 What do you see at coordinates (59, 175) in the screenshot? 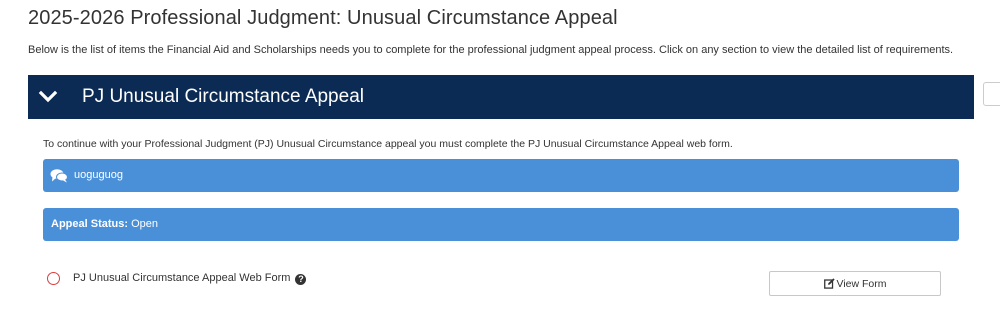
I see `comments-icon` at bounding box center [59, 175].